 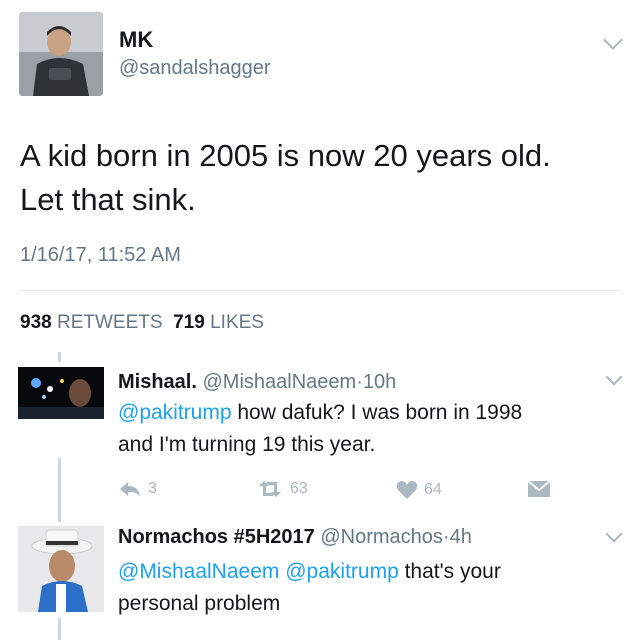 What do you see at coordinates (433, 489) in the screenshot?
I see `like-count: 64` at bounding box center [433, 489].